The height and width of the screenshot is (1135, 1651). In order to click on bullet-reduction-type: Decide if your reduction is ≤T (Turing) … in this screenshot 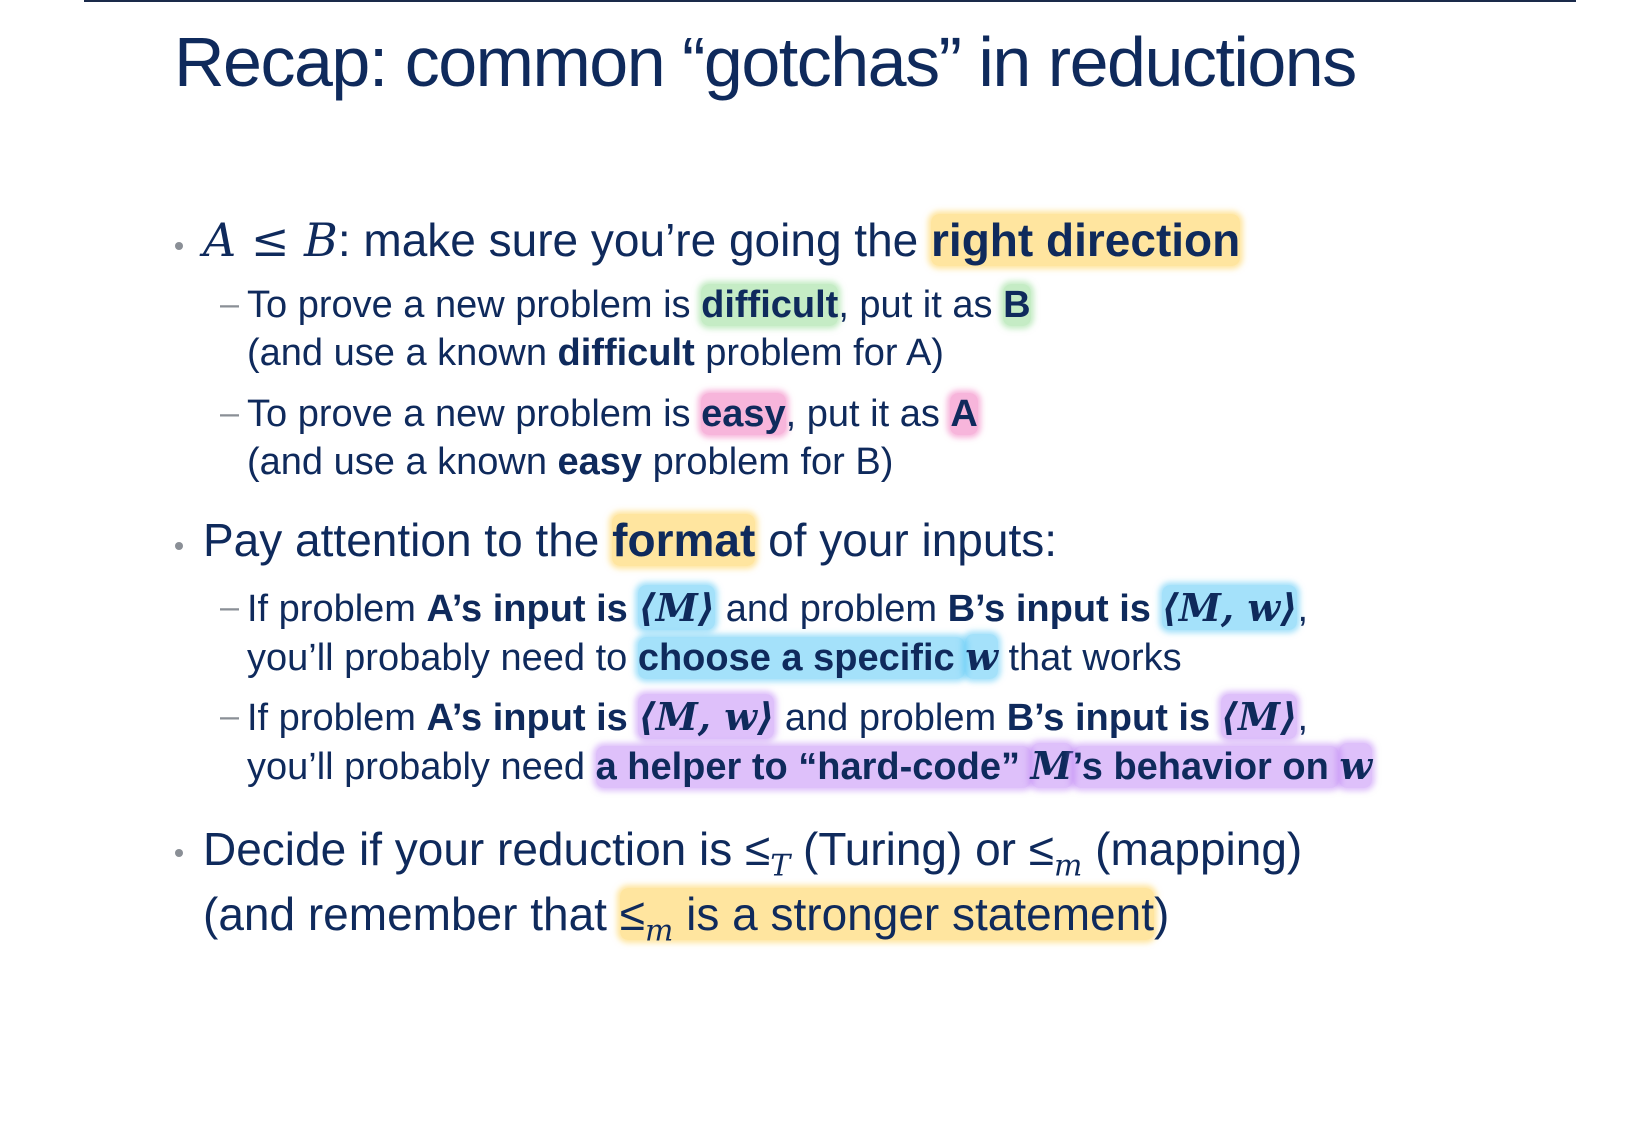, I will do `click(739, 885)`.